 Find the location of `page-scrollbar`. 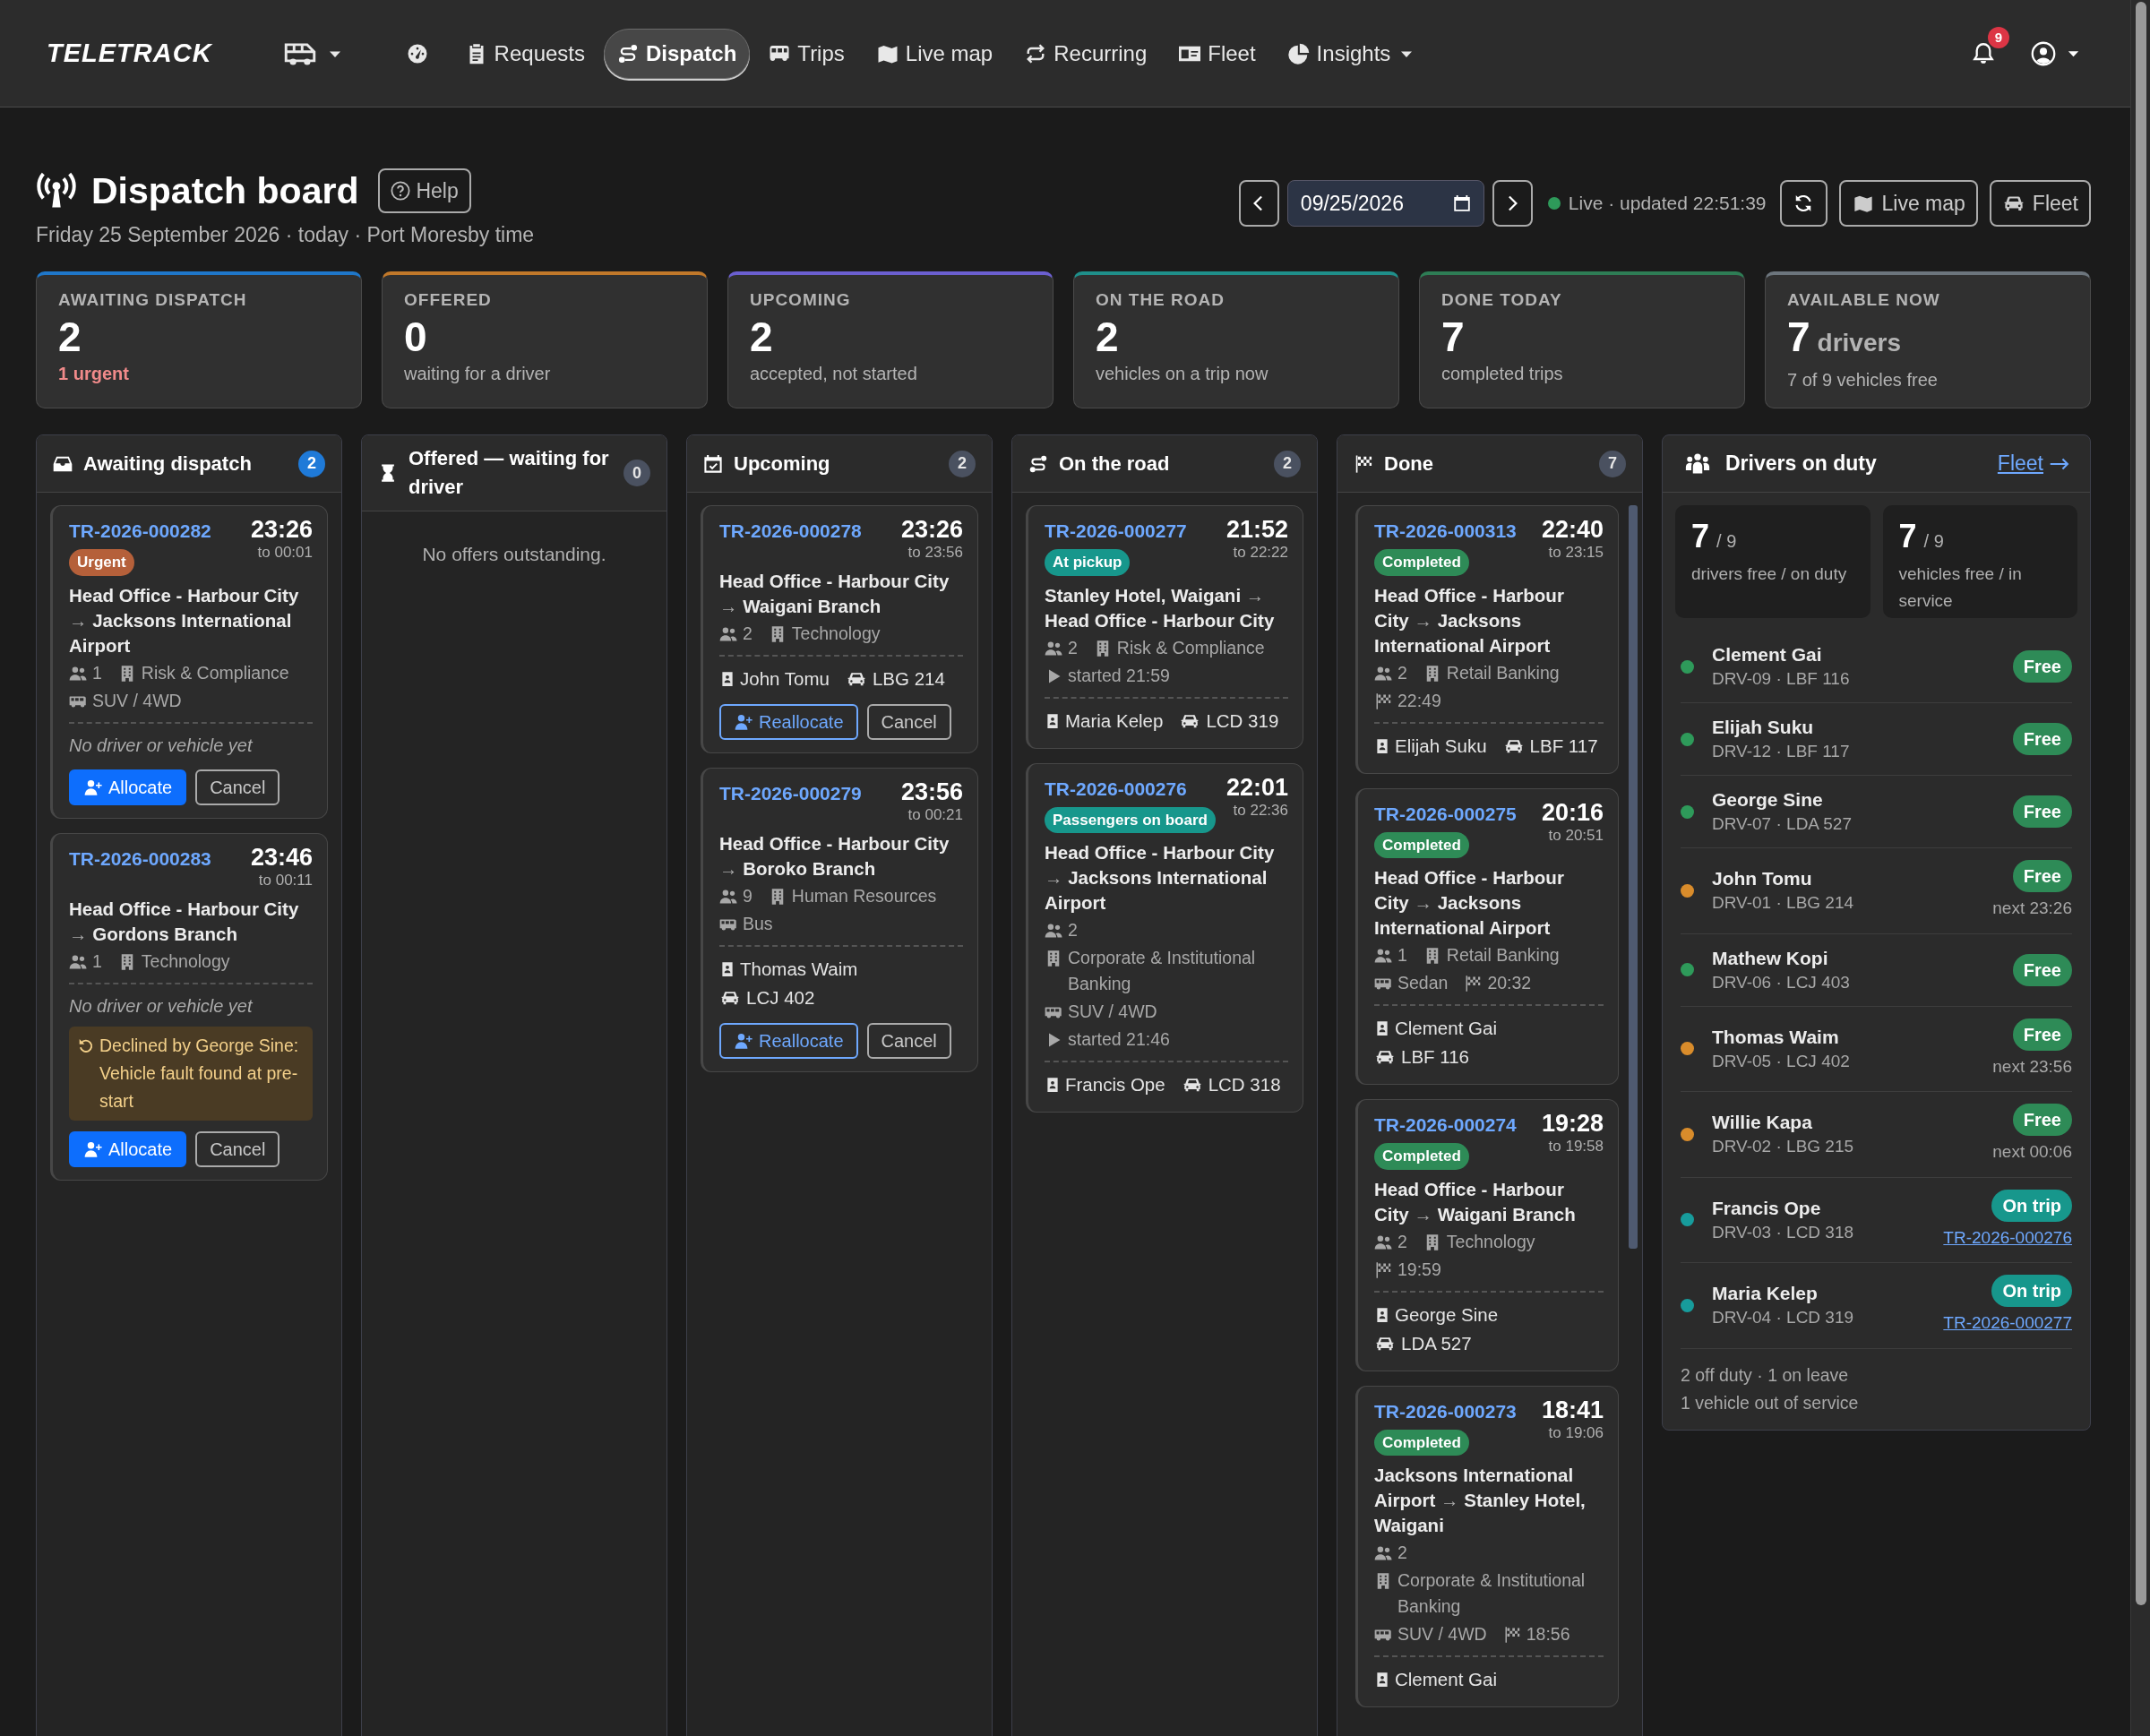

page-scrollbar is located at coordinates (2140, 868).